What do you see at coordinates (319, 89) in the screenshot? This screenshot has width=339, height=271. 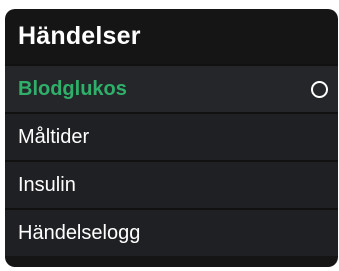 I see `radio-circle-icon` at bounding box center [319, 89].